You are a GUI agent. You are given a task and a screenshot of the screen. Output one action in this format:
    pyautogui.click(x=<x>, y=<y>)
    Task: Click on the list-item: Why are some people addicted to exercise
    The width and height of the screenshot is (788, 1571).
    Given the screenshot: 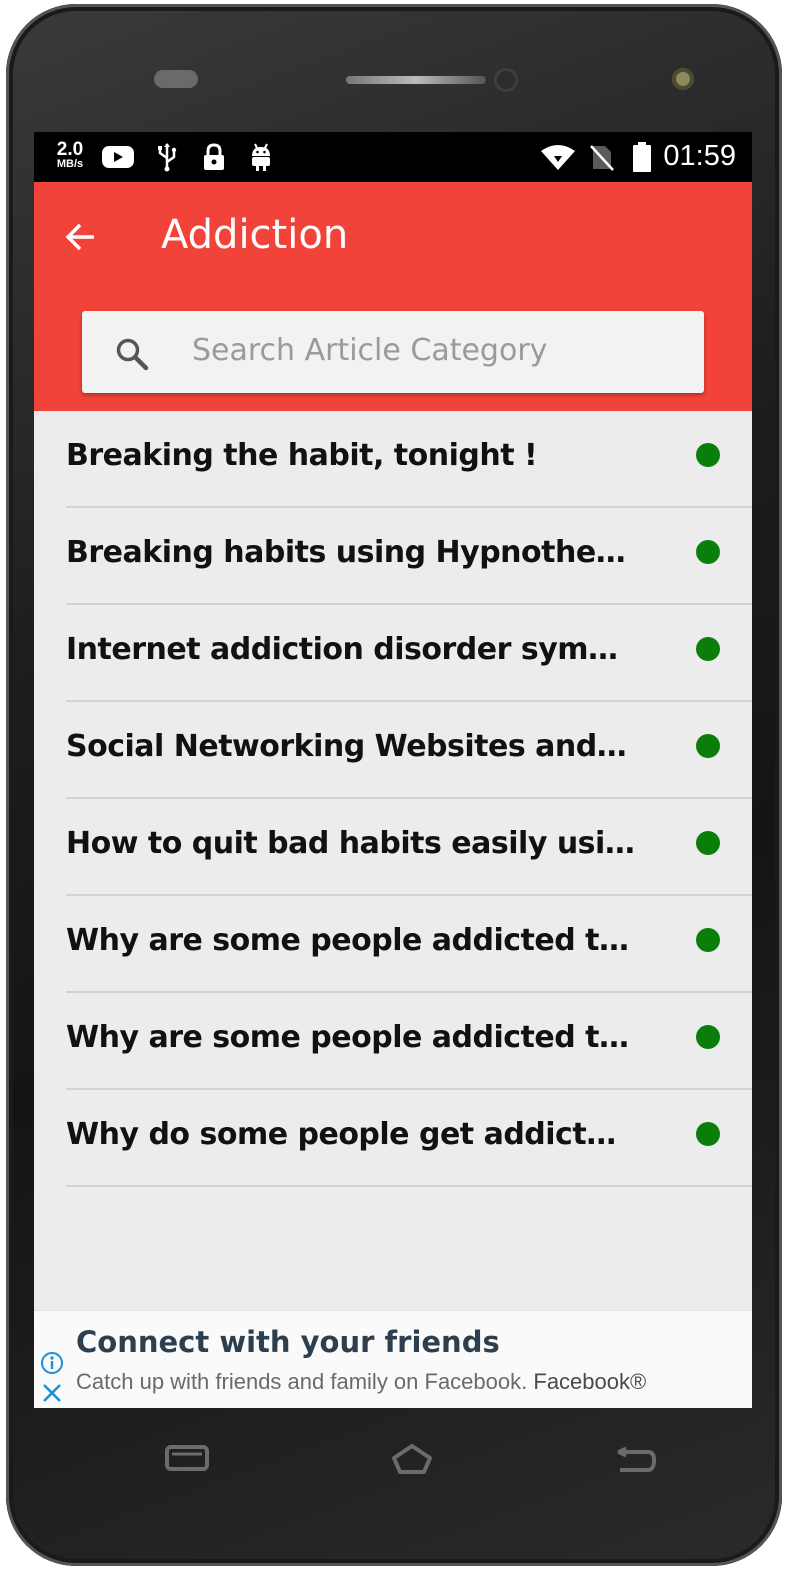 What is the action you would take?
    pyautogui.click(x=409, y=944)
    